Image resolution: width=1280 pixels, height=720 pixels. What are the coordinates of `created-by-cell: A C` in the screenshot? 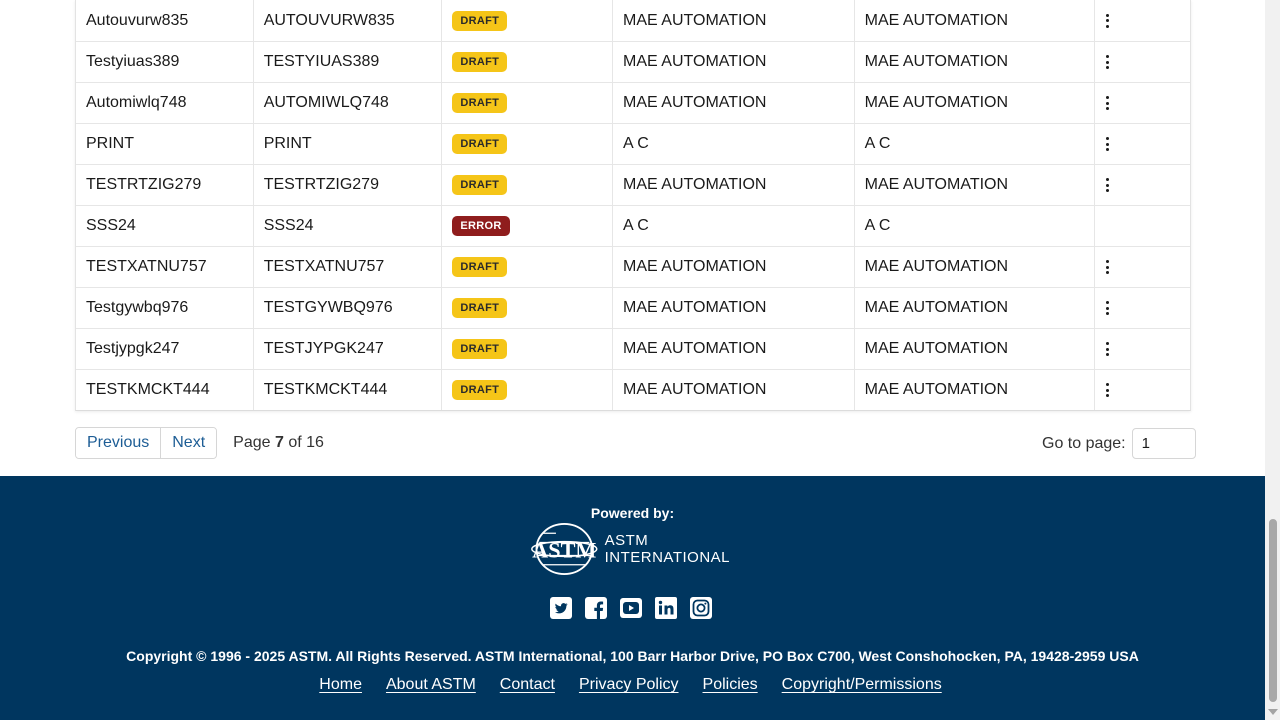 It's located at (734, 144).